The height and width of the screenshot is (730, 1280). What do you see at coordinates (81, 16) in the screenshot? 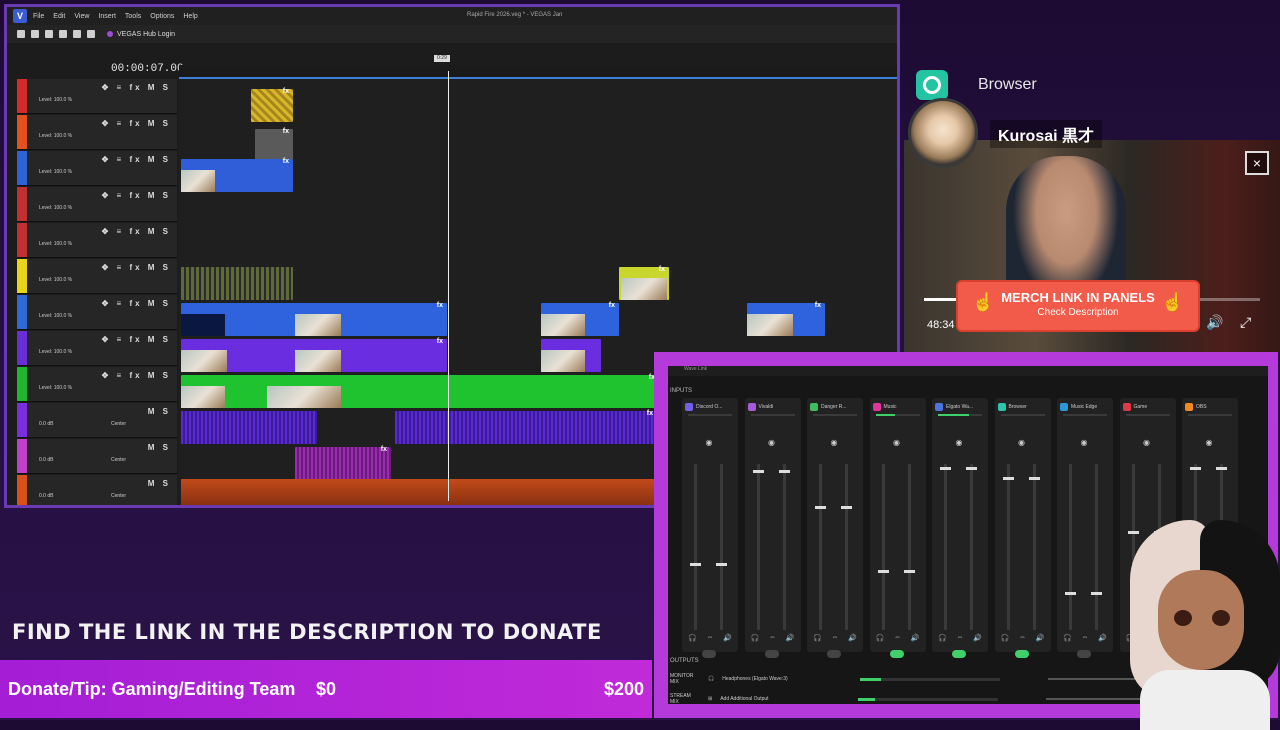
I see `menu-view: View` at bounding box center [81, 16].